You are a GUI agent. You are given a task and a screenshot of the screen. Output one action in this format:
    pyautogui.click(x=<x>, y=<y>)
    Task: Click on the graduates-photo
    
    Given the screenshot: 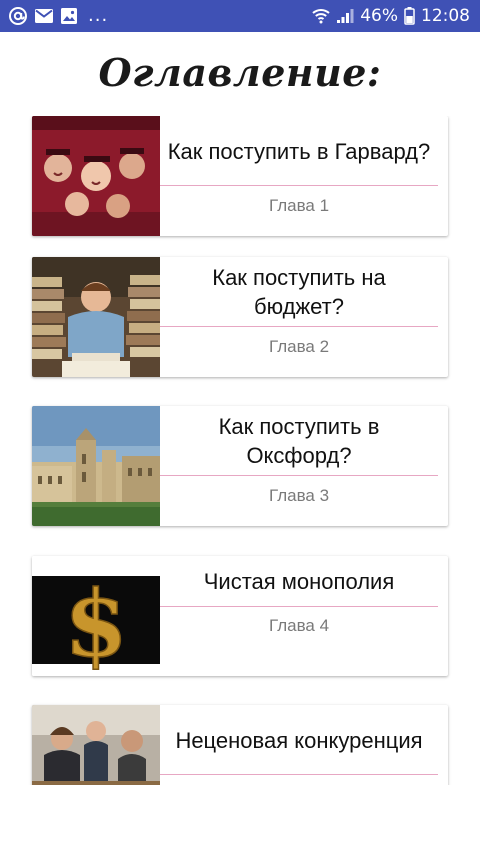 What is the action you would take?
    pyautogui.click(x=96, y=176)
    